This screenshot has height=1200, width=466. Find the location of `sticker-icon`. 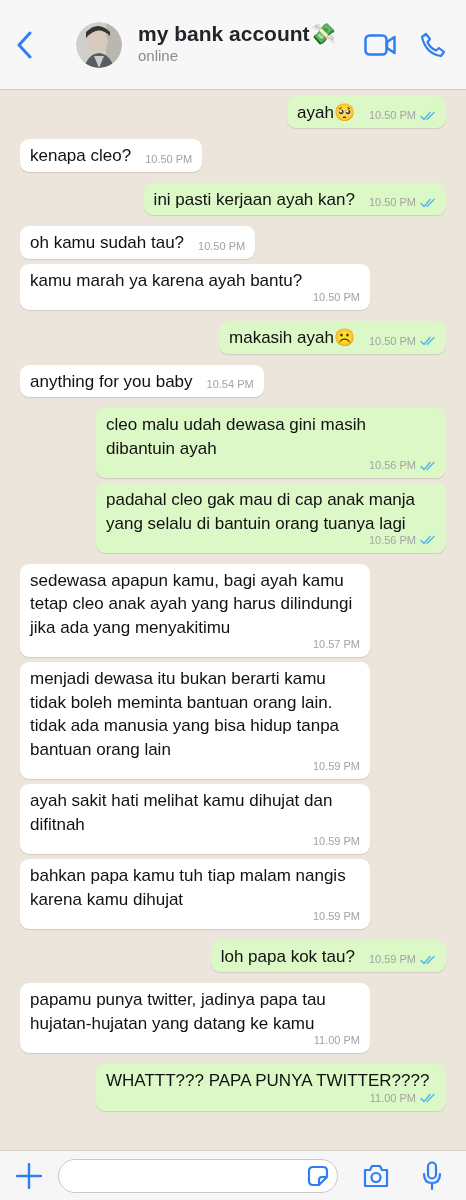

sticker-icon is located at coordinates (318, 1175).